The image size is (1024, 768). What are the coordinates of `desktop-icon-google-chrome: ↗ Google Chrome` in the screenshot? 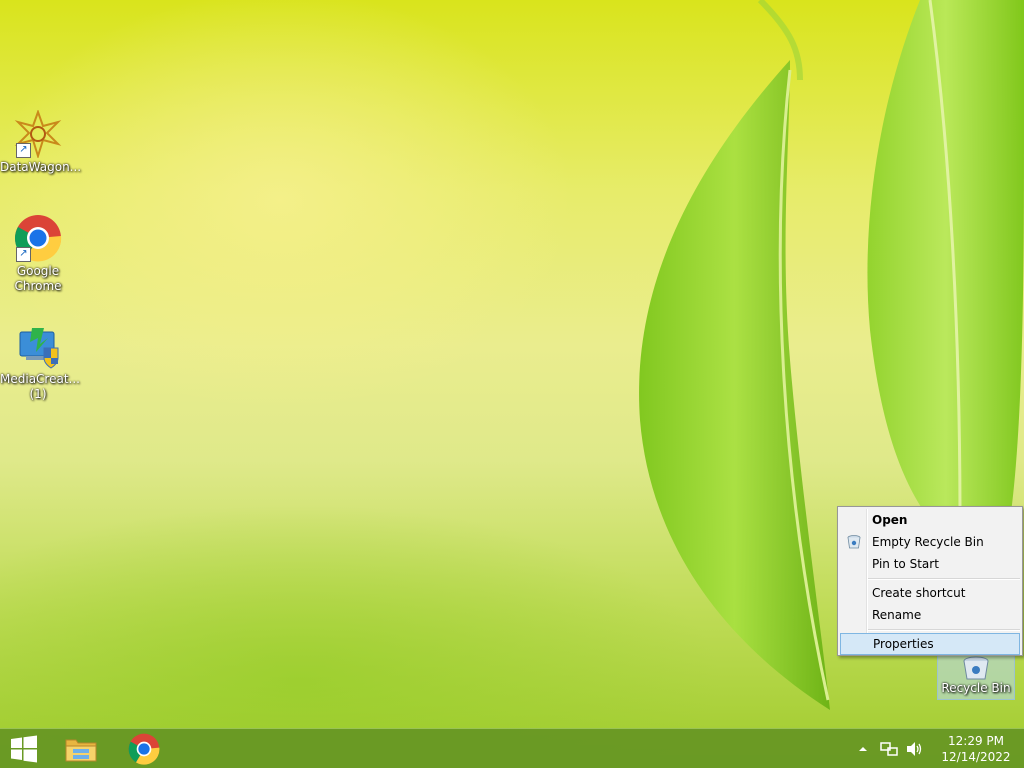 It's located at (38, 254).